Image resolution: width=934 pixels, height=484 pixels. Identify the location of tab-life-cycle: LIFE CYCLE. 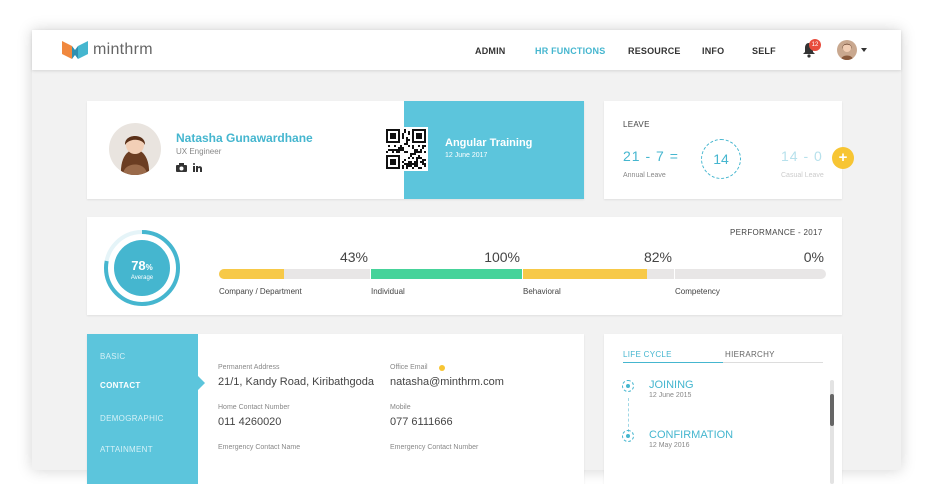
(647, 354).